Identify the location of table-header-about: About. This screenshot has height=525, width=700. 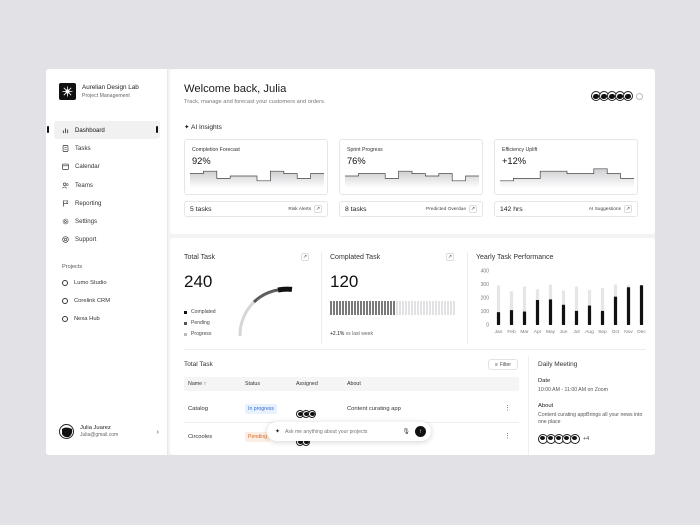
(354, 384).